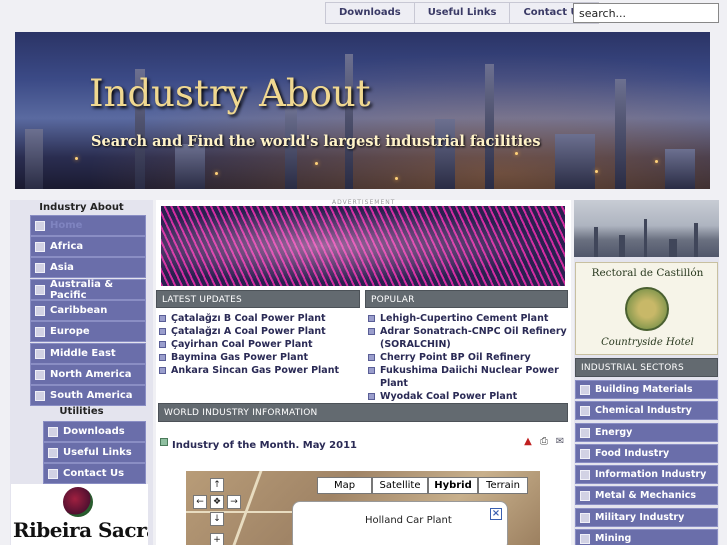  I want to click on sidebar-item-australia-pacific: Australia & Pacific, so click(88, 290).